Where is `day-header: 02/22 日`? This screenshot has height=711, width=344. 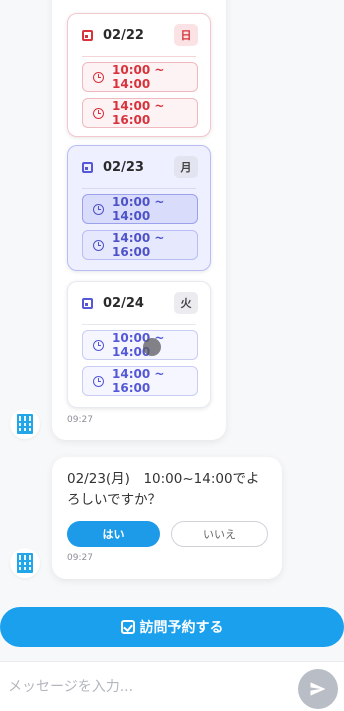 day-header: 02/22 日 is located at coordinates (139, 35).